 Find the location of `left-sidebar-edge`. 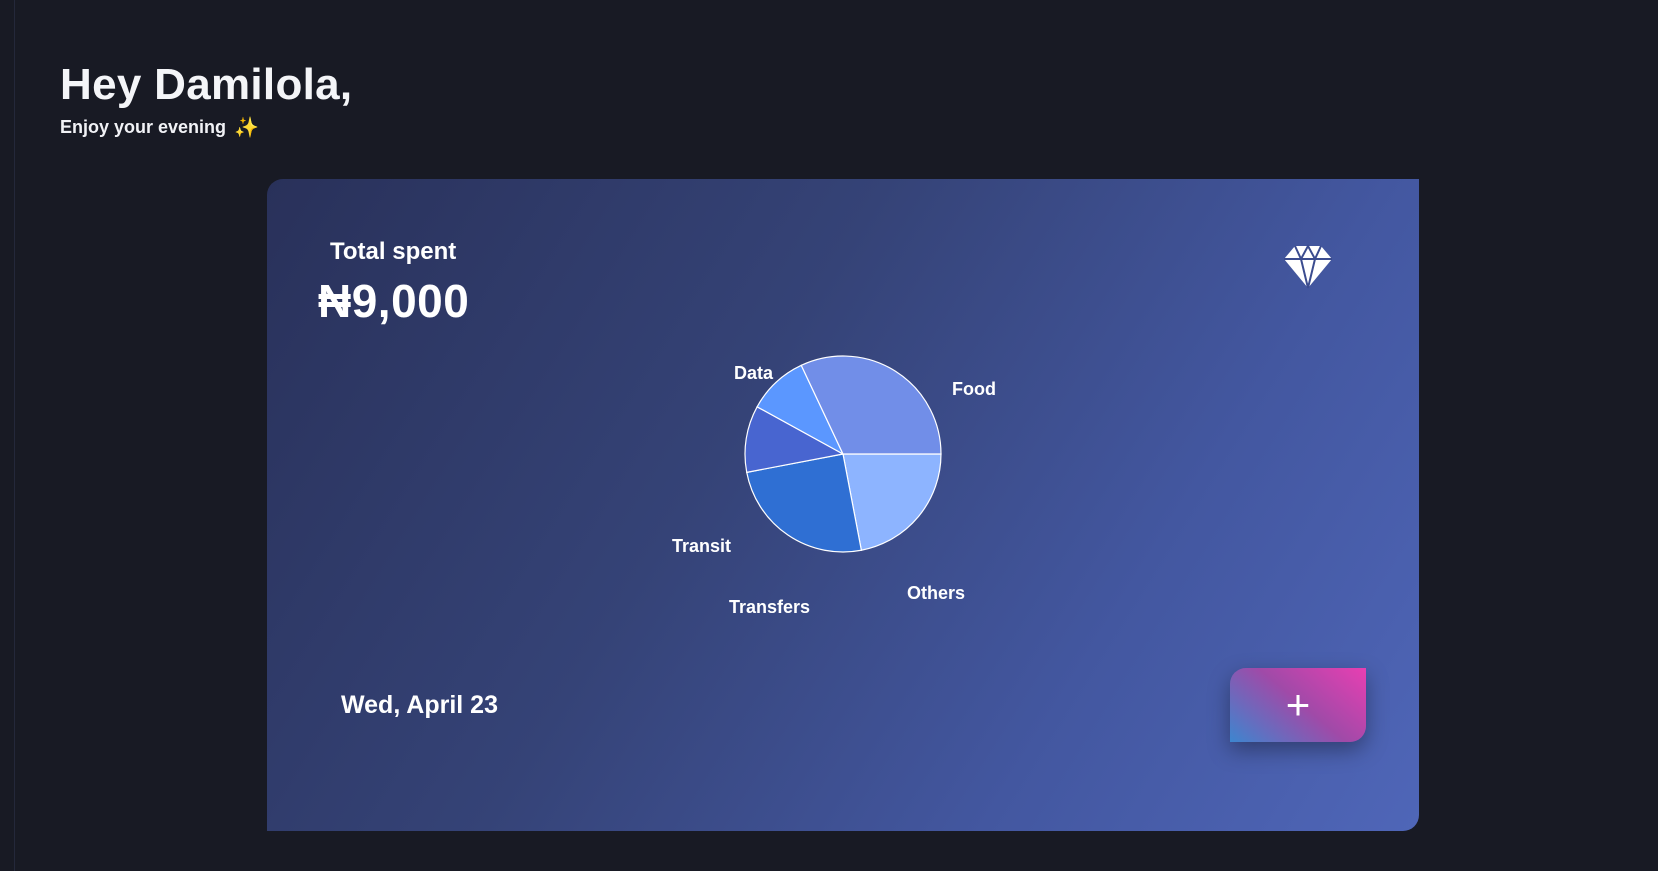

left-sidebar-edge is located at coordinates (7, 435).